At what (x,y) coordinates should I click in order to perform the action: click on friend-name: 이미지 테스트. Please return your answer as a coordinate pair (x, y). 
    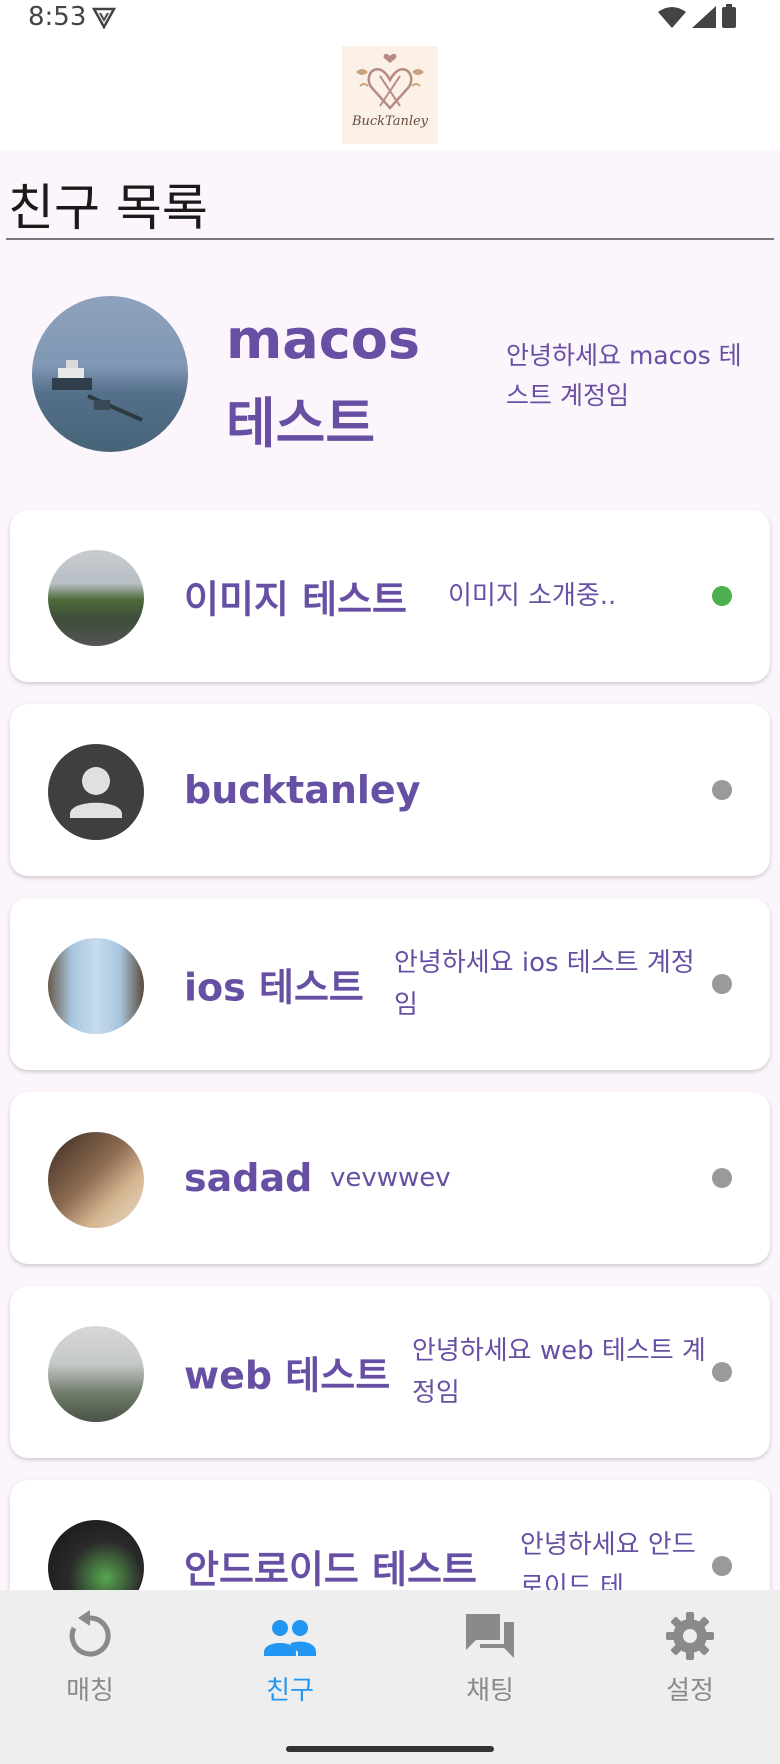
    Looking at the image, I should click on (295, 599).